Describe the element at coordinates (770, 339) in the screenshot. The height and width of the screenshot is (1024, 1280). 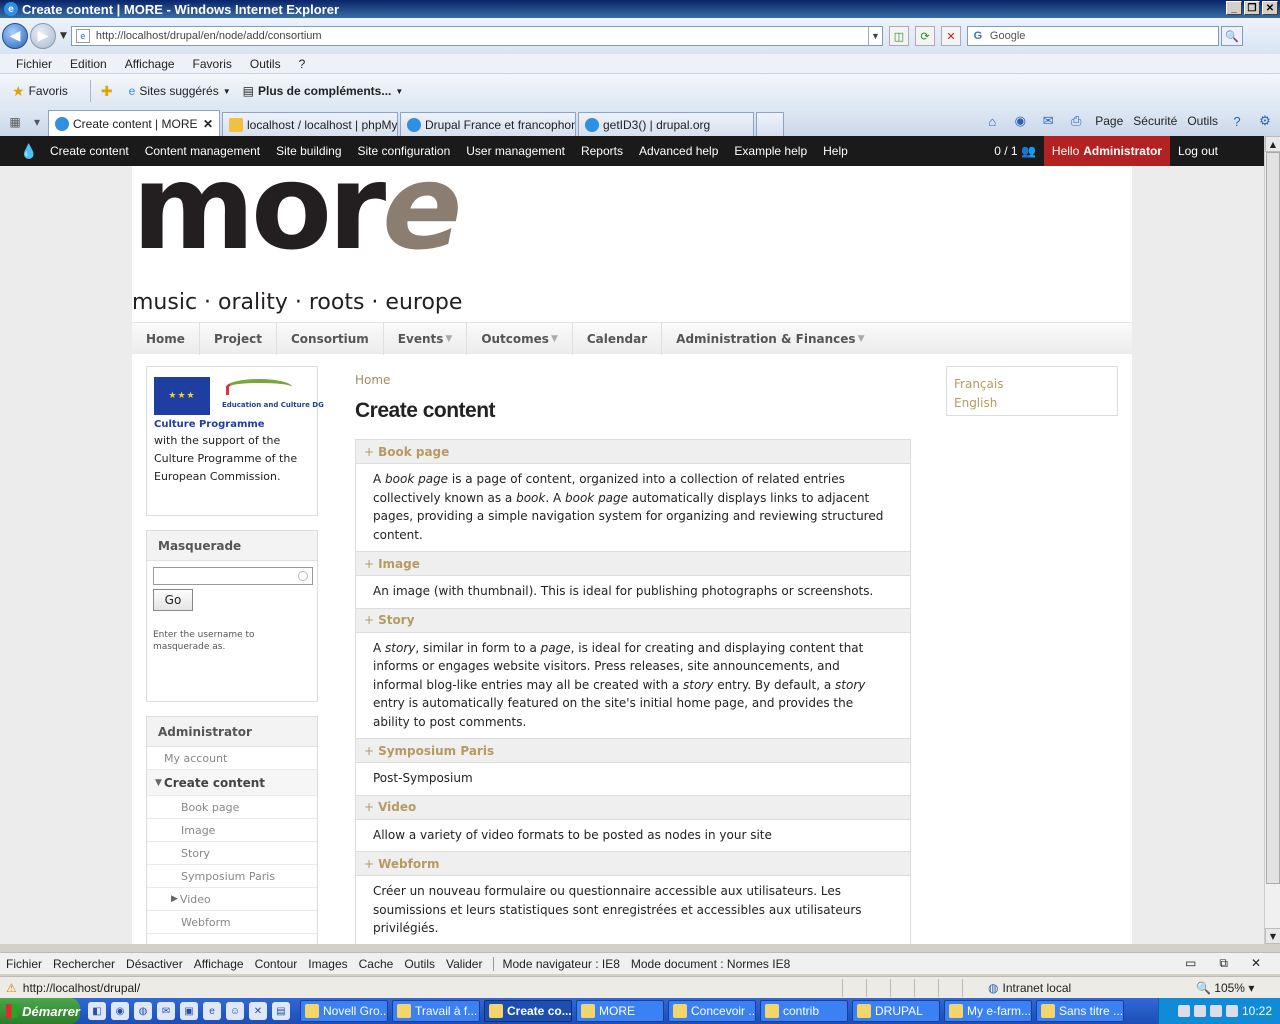
I see `nav-administration-finances: Administration & Finances ▼` at that location.